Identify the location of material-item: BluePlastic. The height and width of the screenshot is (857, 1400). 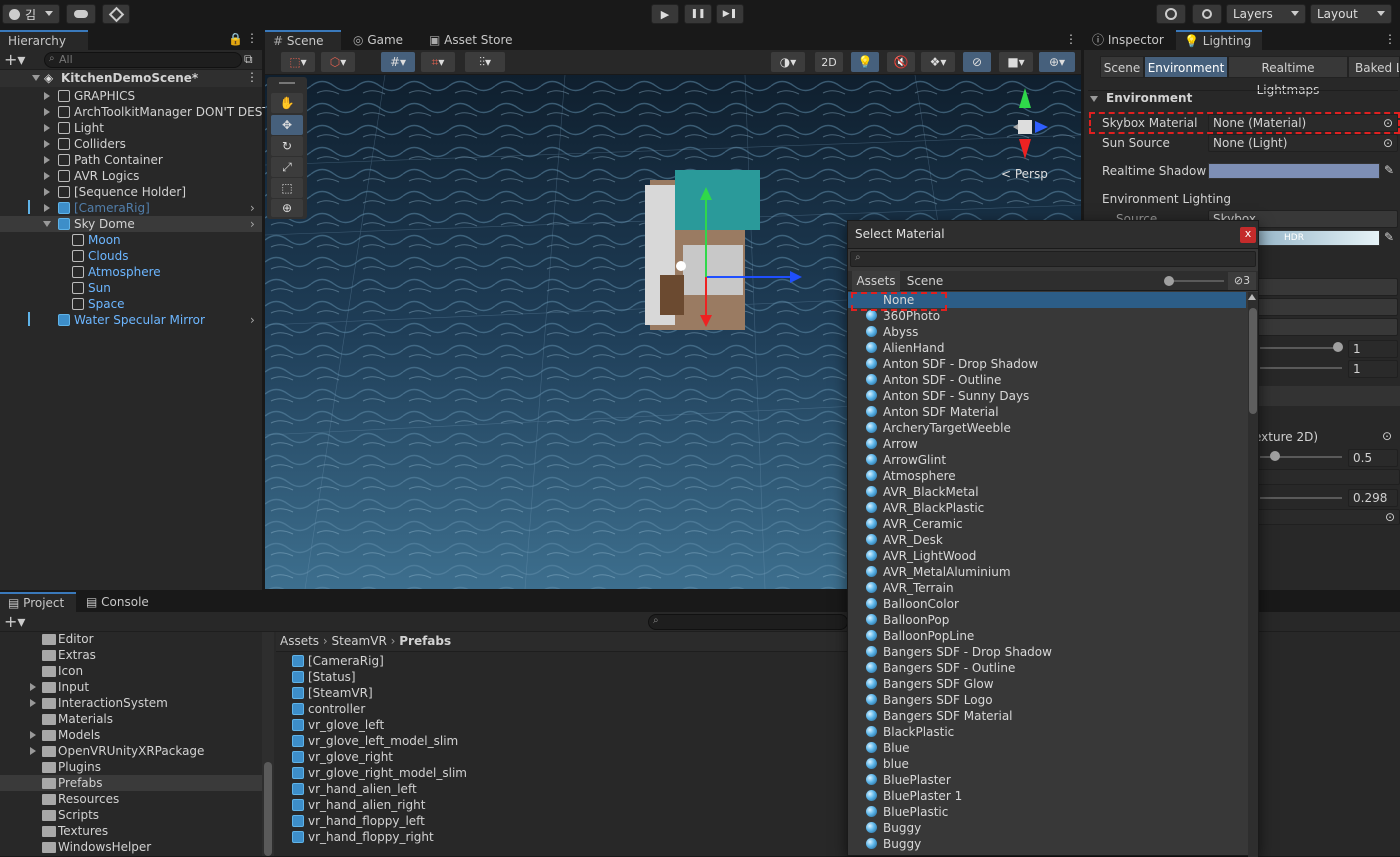
(1047, 812).